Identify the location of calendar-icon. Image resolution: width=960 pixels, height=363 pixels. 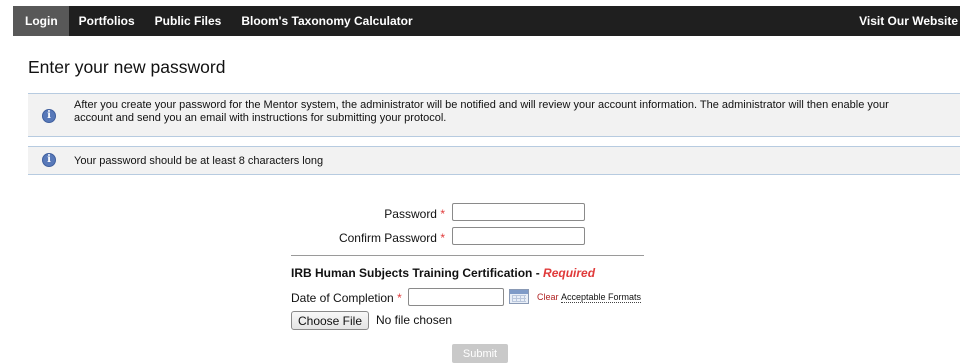
(519, 296).